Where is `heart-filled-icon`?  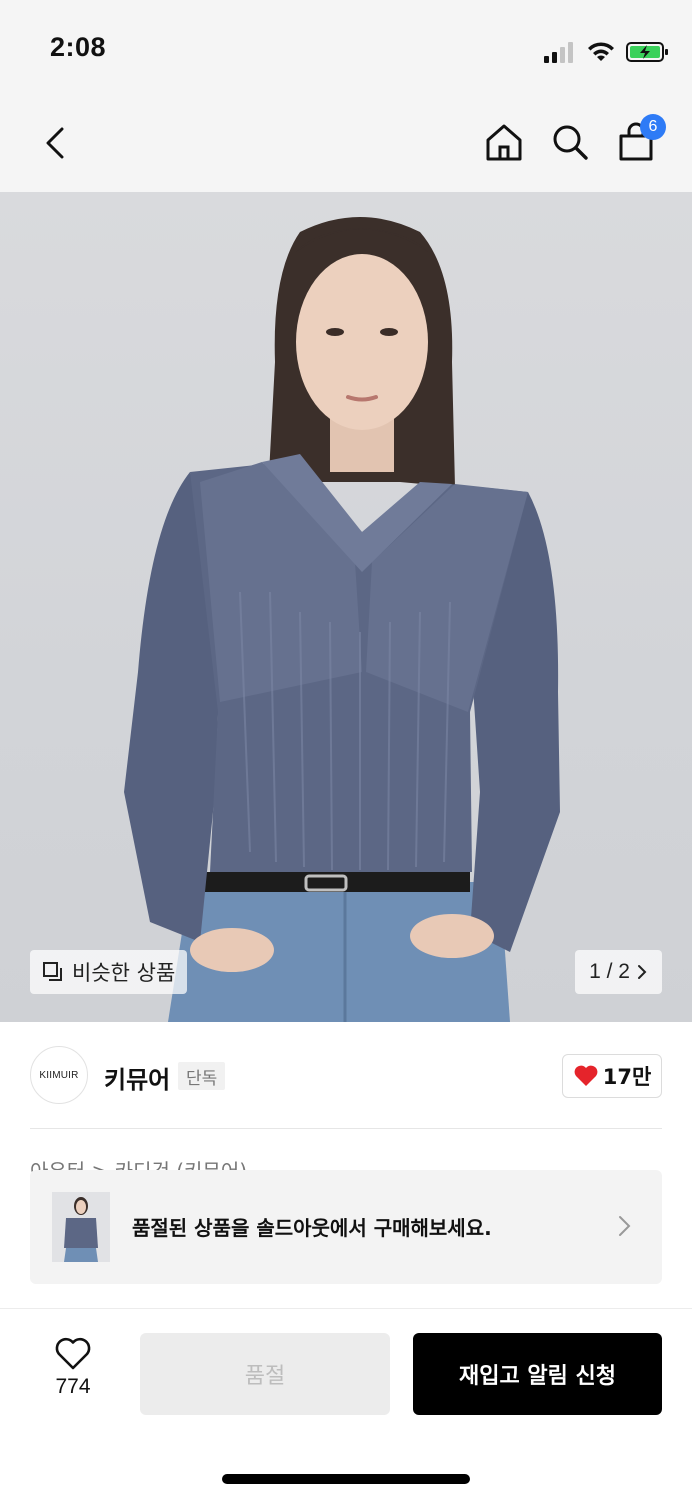 heart-filled-icon is located at coordinates (586, 1075).